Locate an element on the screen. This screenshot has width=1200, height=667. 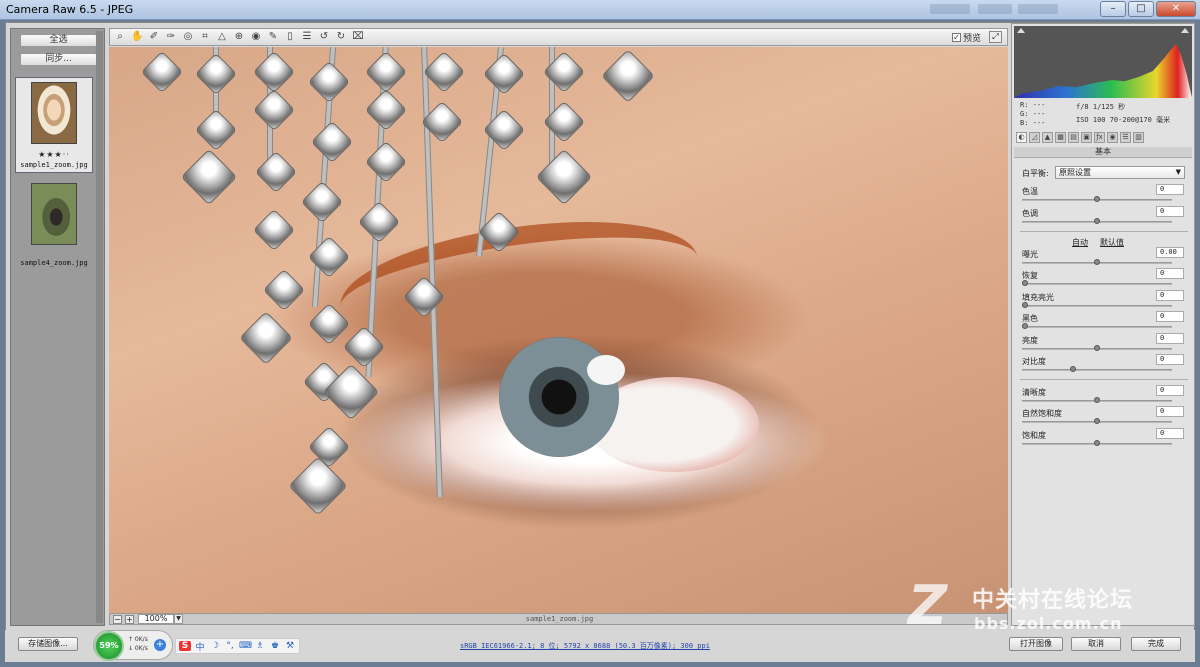
done-button: 完成 is located at coordinates (1156, 644).